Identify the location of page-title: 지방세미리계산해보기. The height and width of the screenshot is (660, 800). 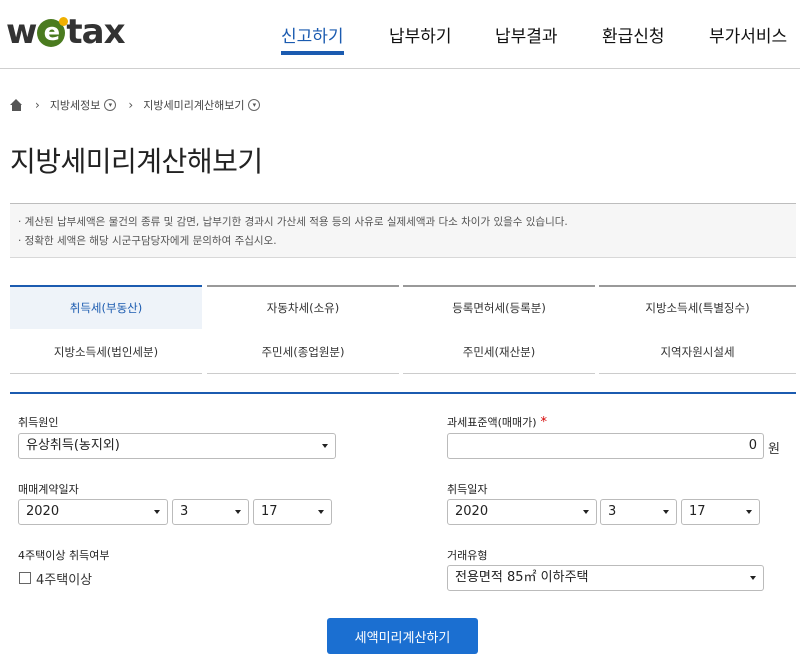
(136, 161).